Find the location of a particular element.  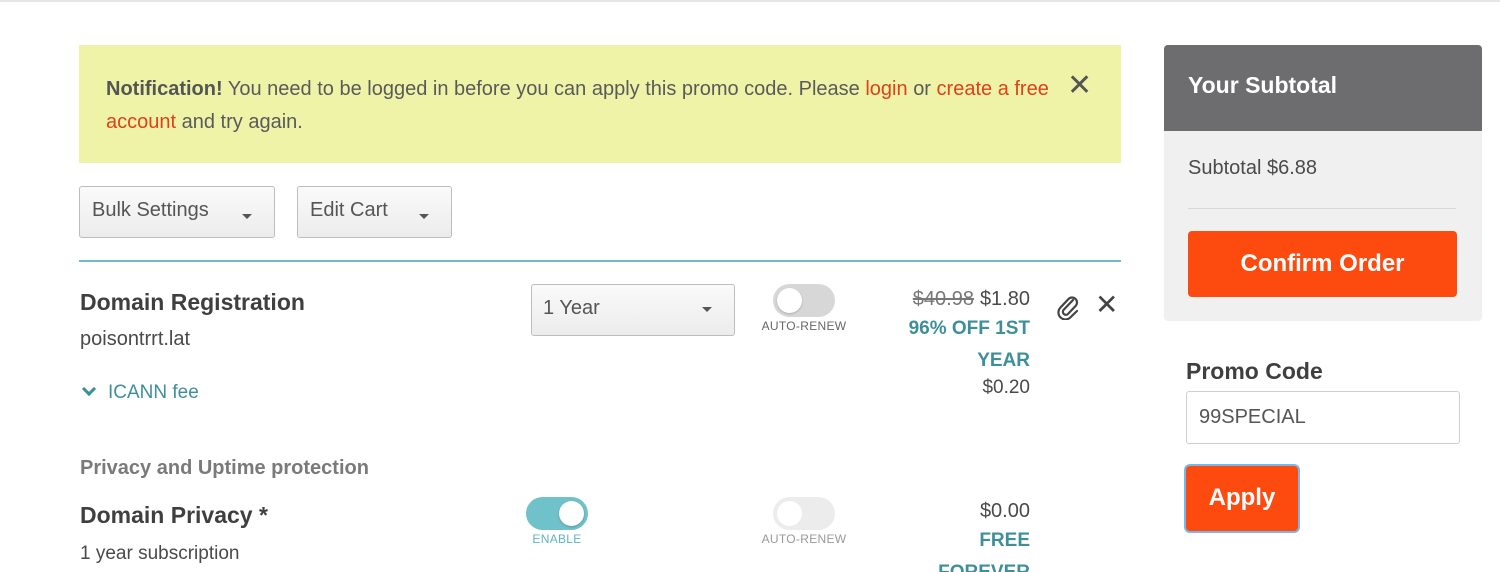

term-select: 1 Year is located at coordinates (633, 310).